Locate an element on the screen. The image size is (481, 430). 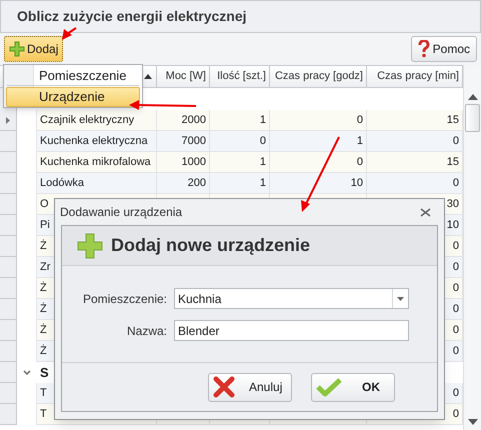
device-name: Kuchenka mikrofalowa is located at coordinates (95, 162).